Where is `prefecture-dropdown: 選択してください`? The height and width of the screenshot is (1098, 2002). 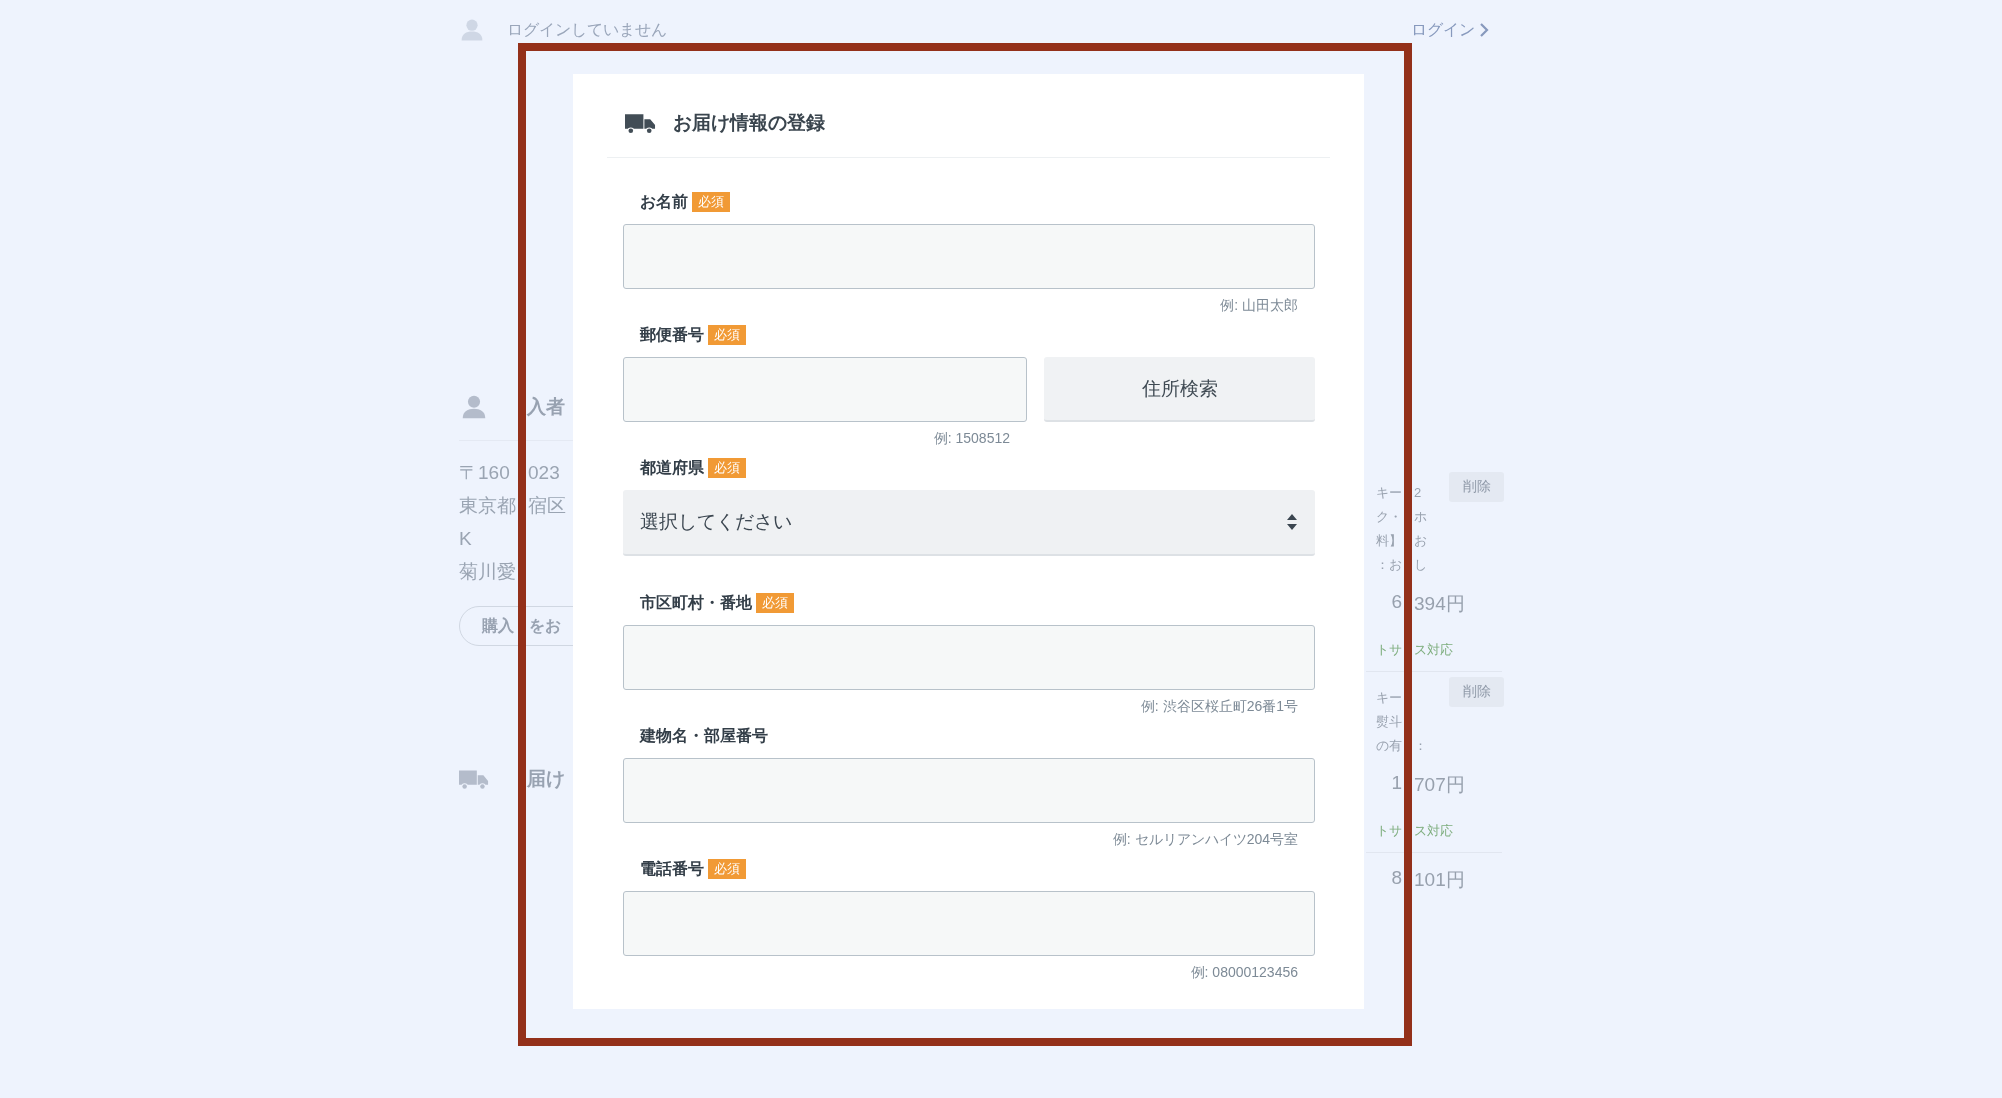 prefecture-dropdown: 選択してください is located at coordinates (969, 523).